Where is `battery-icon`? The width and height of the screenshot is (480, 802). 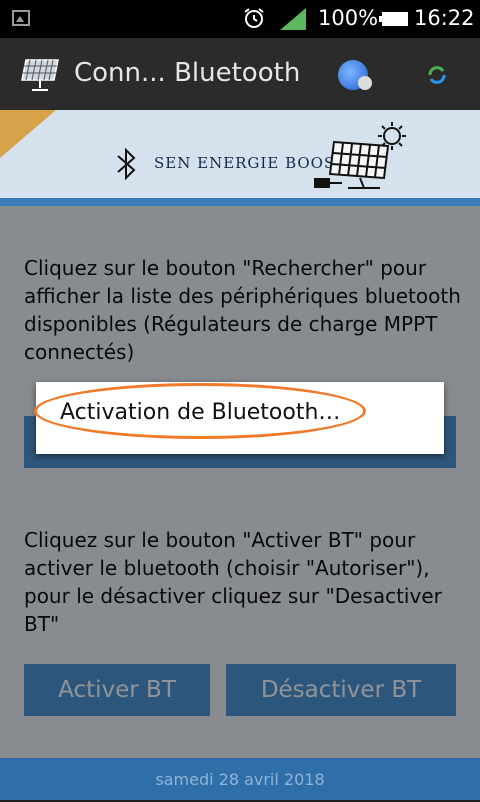
battery-icon is located at coordinates (393, 19).